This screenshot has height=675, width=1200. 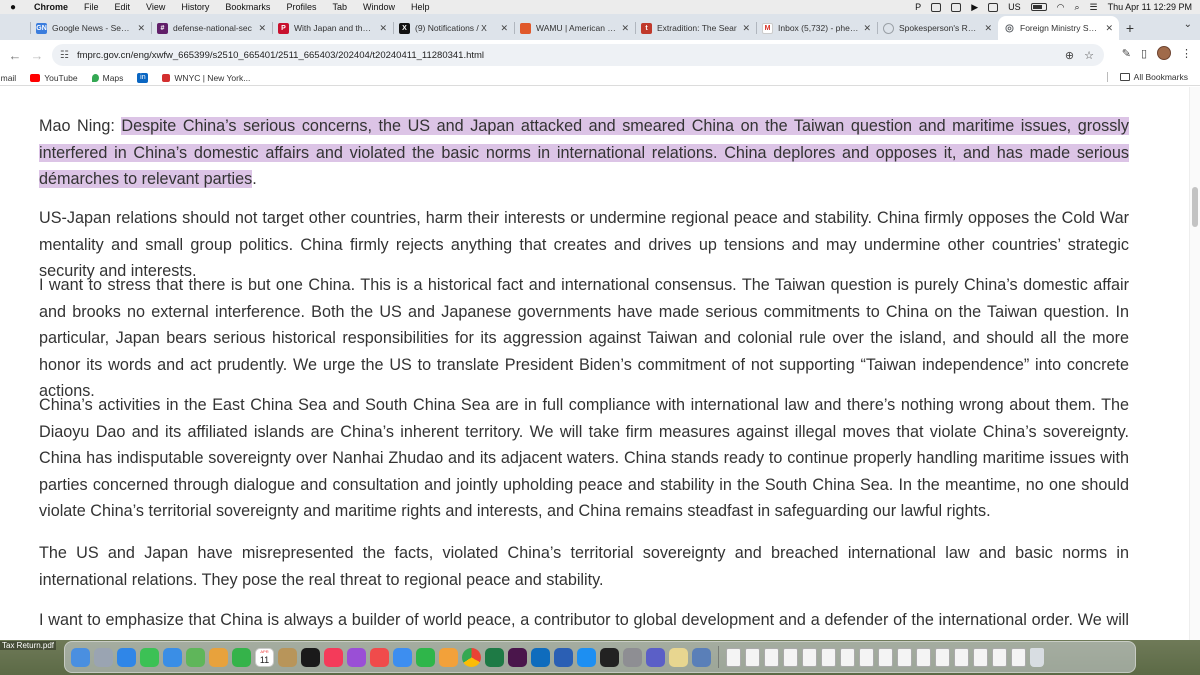 I want to click on safari-icon, so click(x=126, y=657).